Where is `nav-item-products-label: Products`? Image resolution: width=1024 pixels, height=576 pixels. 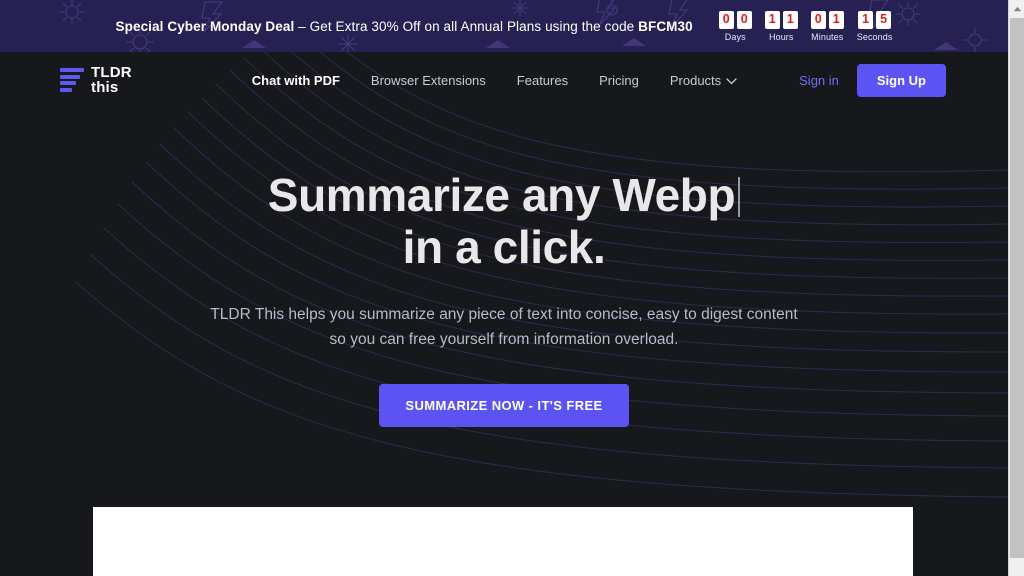
nav-item-products-label: Products is located at coordinates (695, 80).